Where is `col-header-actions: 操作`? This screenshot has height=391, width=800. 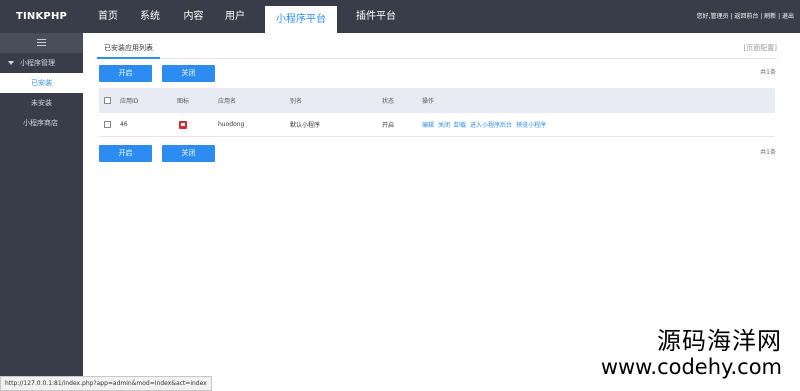 col-header-actions: 操作 is located at coordinates (428, 101).